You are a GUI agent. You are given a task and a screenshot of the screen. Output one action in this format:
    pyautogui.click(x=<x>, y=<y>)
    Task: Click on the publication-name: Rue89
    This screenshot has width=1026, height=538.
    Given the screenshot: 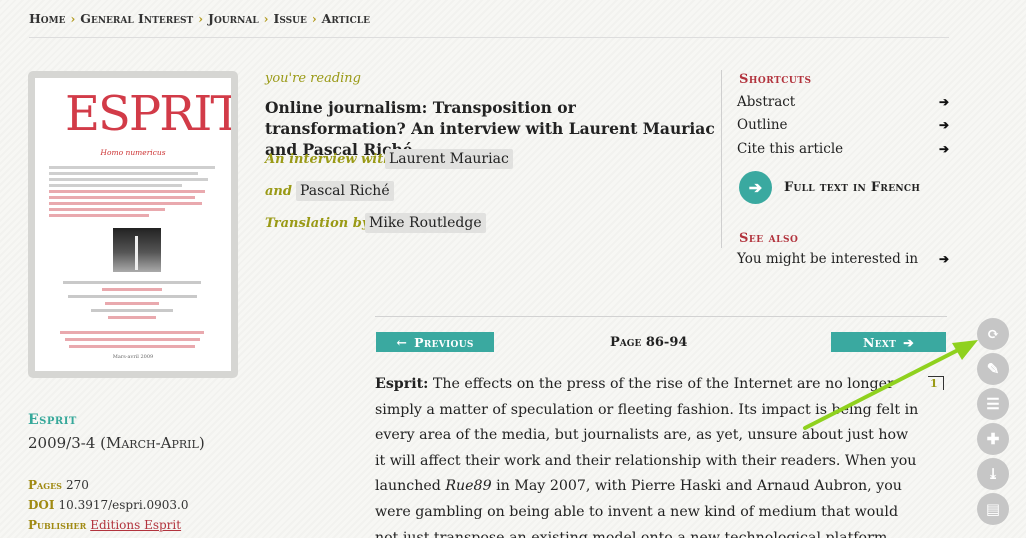 What is the action you would take?
    pyautogui.click(x=468, y=486)
    